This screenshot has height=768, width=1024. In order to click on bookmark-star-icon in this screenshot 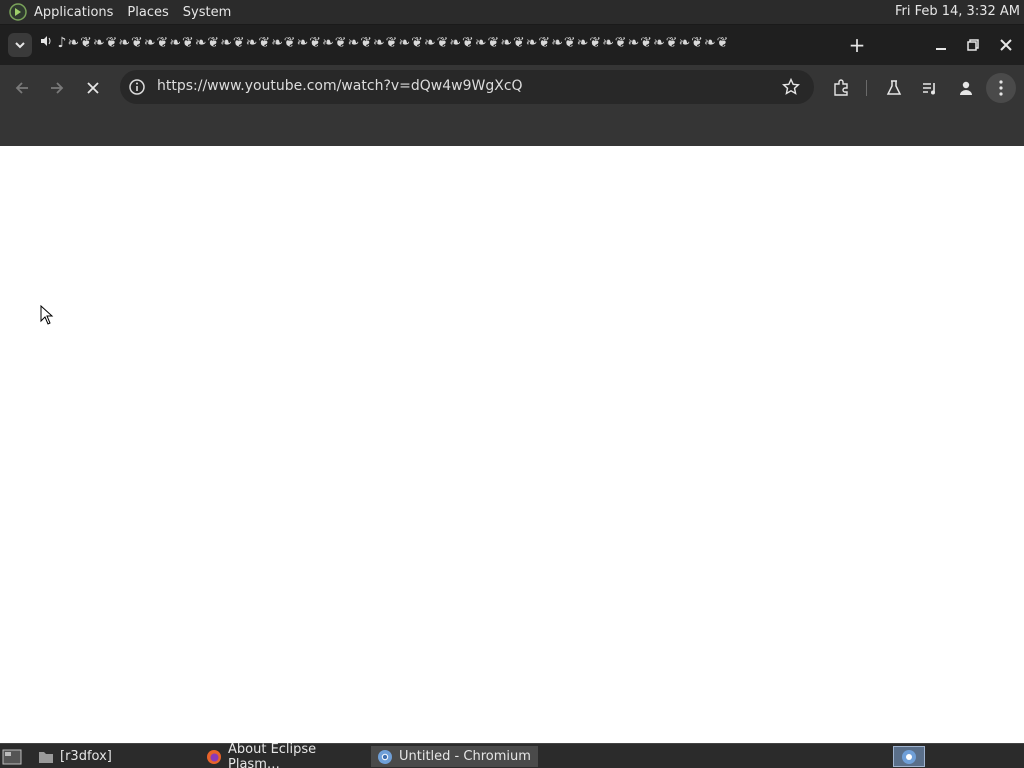, I will do `click(791, 86)`.